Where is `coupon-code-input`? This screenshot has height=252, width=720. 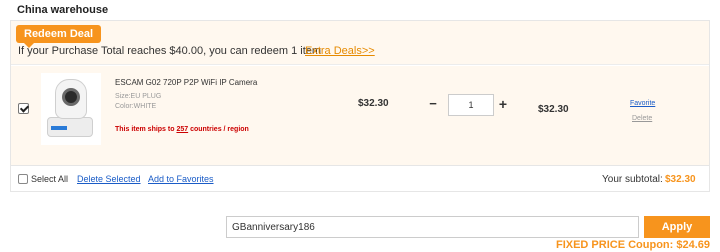 coupon-code-input is located at coordinates (432, 227).